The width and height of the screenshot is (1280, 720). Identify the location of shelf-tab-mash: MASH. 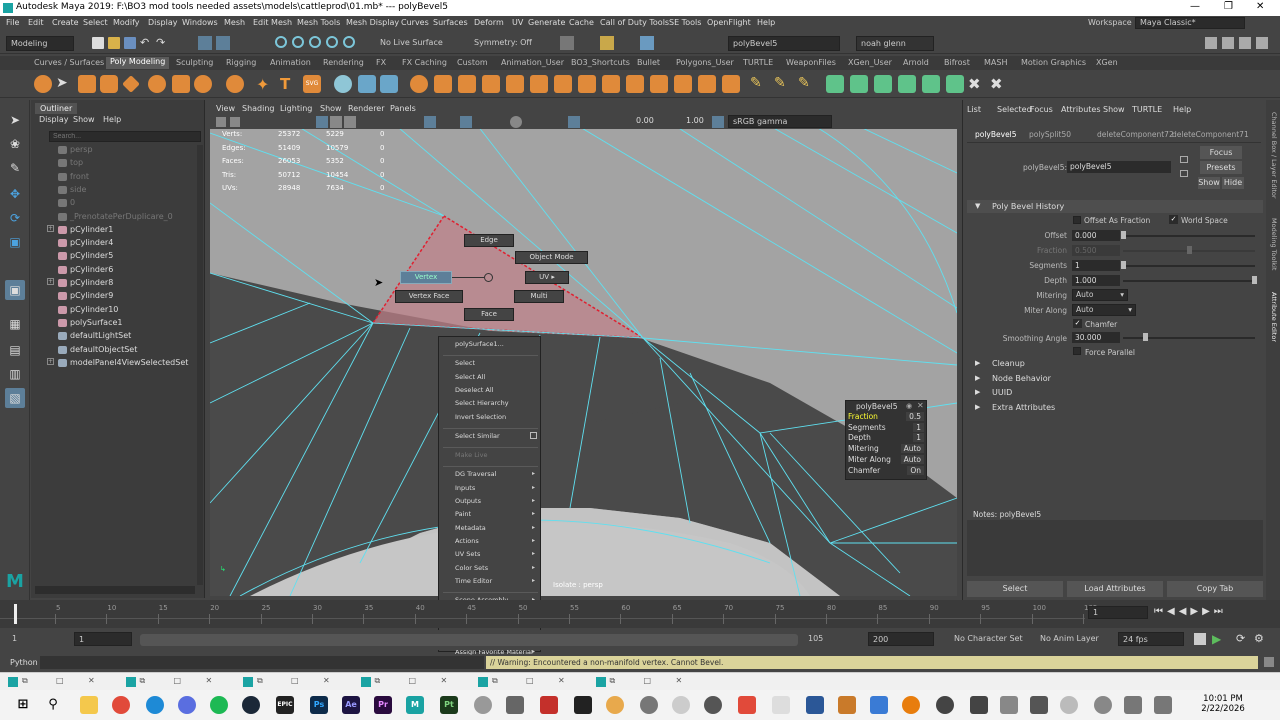
(995, 62).